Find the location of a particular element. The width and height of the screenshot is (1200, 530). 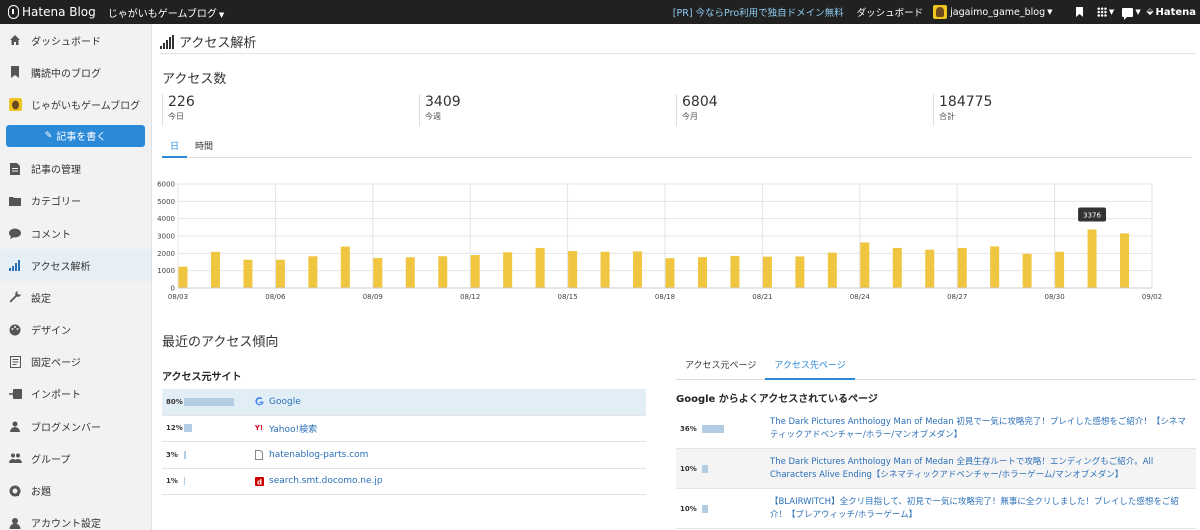

hatena-link: ⬙ Hatena is located at coordinates (1171, 12).